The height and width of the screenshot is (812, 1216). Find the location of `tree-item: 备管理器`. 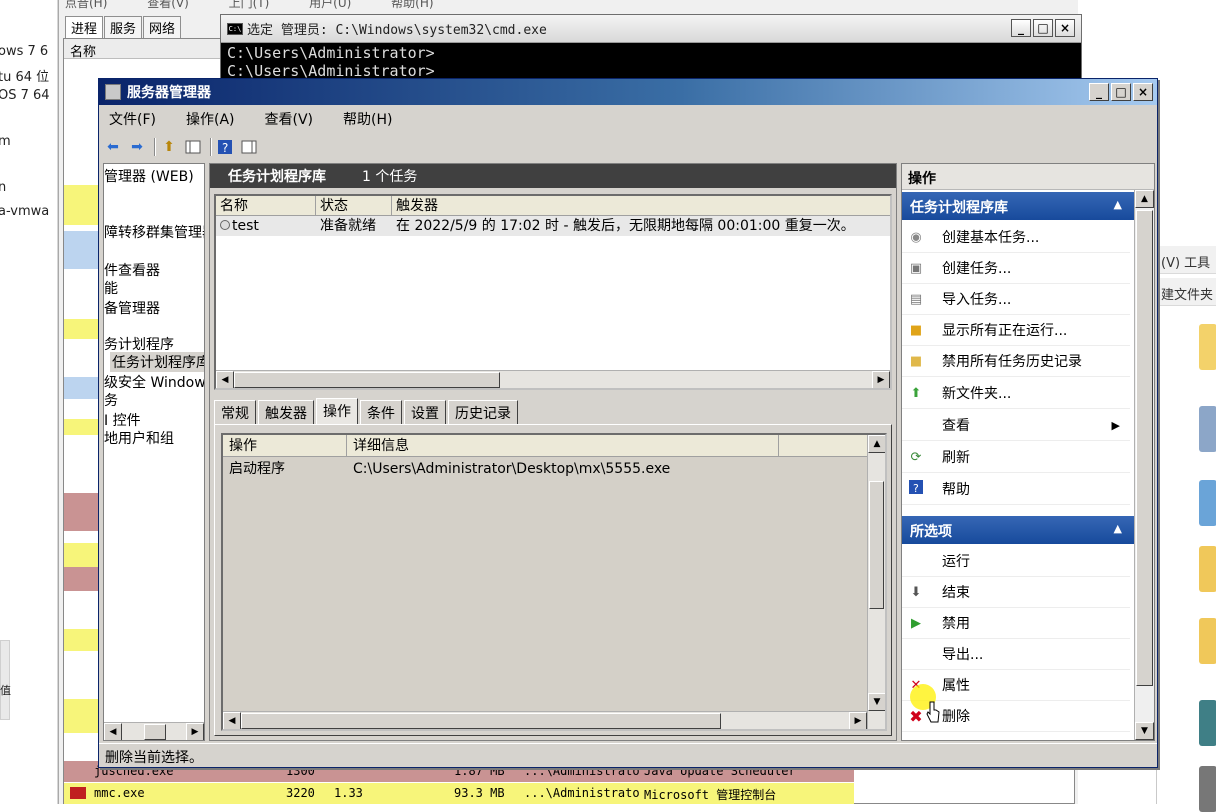

tree-item: 备管理器 is located at coordinates (132, 308).